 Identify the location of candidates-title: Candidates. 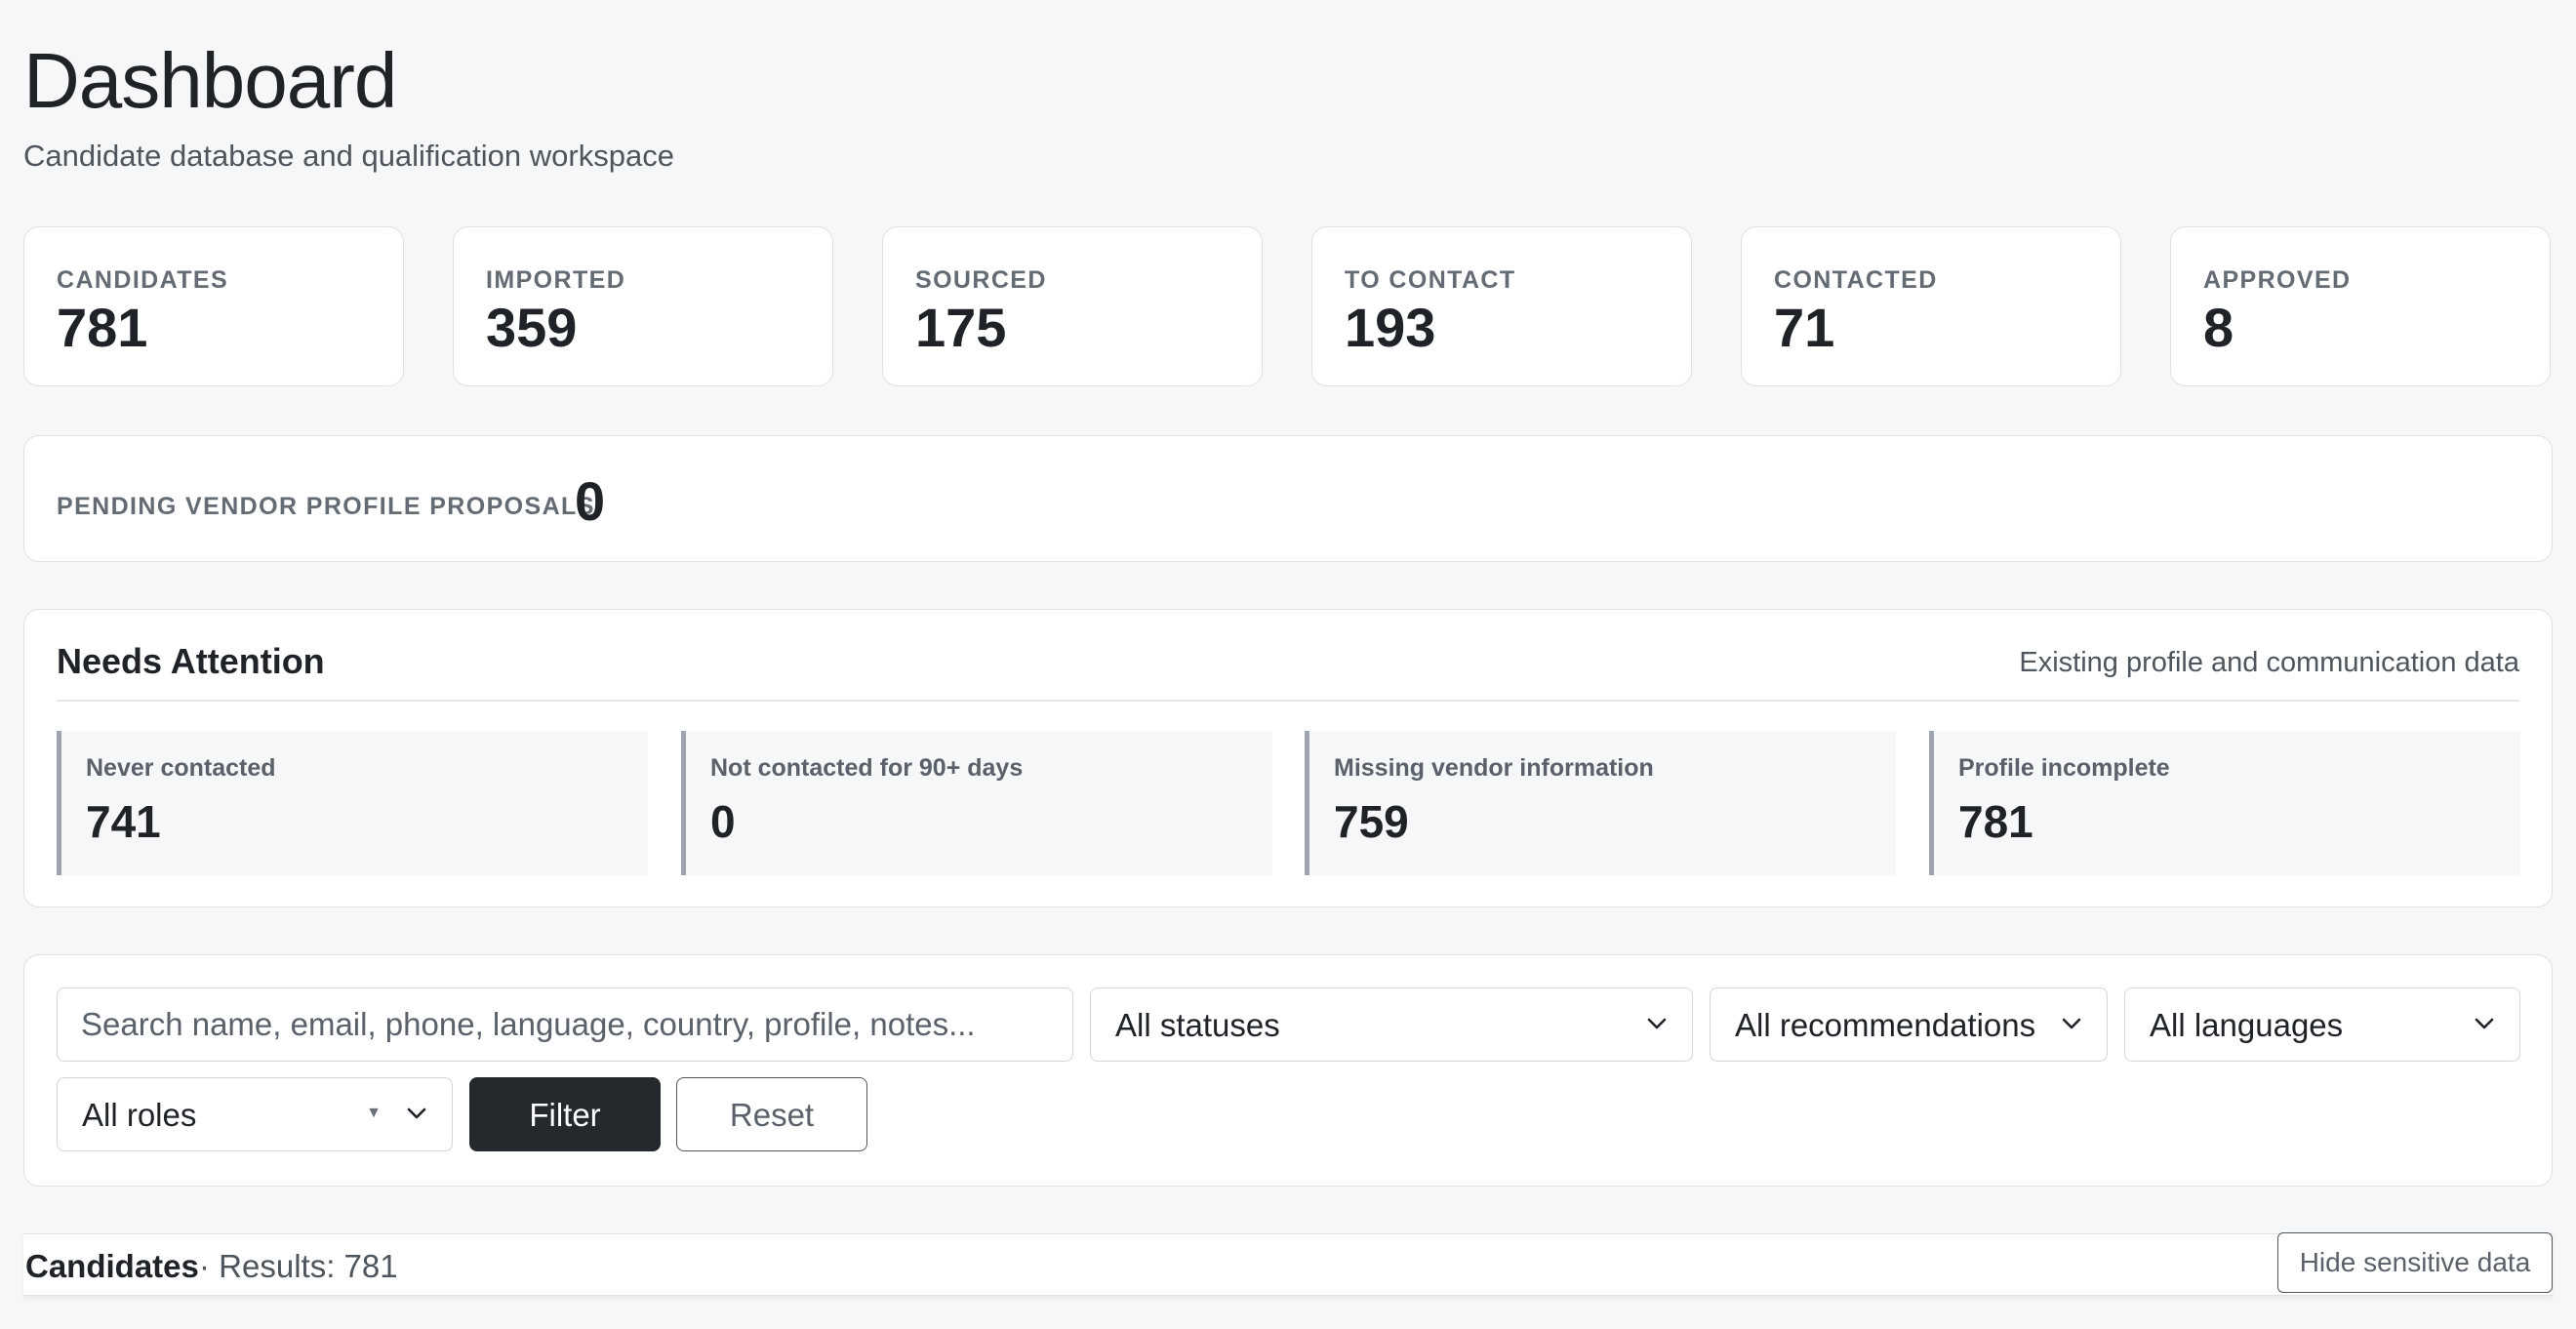
(112, 1266).